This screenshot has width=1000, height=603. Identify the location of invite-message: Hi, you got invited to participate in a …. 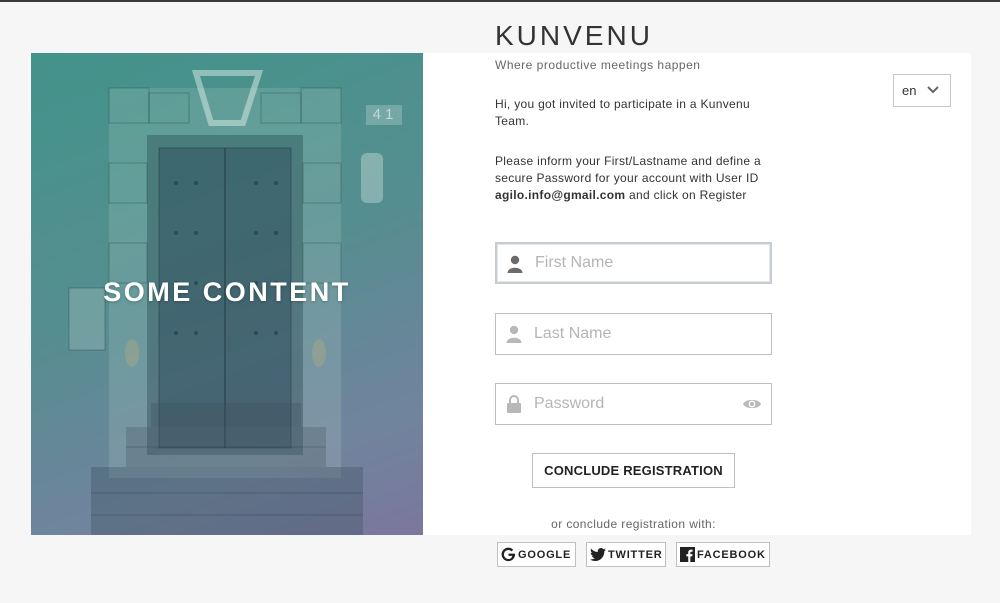
(622, 112).